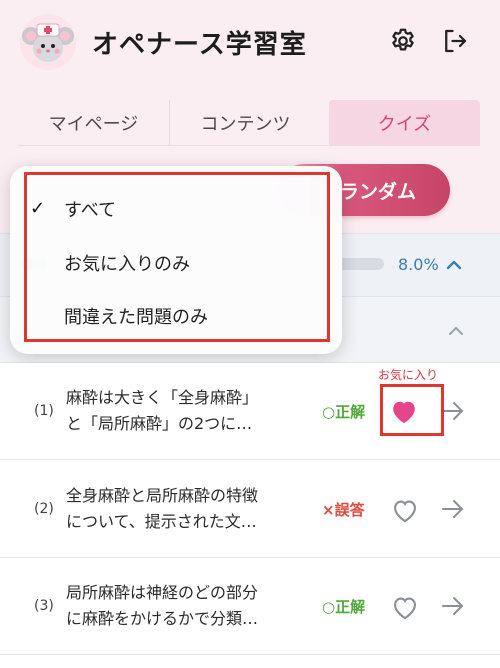 The height and width of the screenshot is (668, 500). I want to click on question-text-line1: 全身麻酔と局所麻酔の特徴, so click(162, 495).